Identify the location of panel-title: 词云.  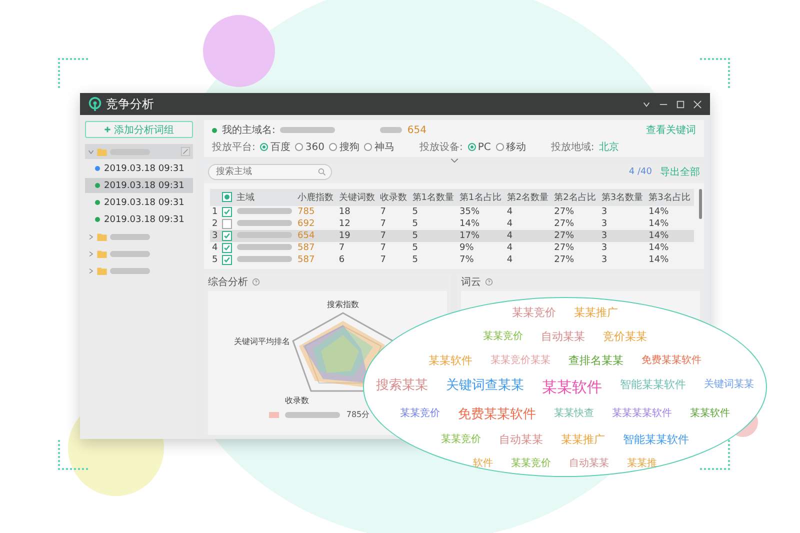
(471, 282).